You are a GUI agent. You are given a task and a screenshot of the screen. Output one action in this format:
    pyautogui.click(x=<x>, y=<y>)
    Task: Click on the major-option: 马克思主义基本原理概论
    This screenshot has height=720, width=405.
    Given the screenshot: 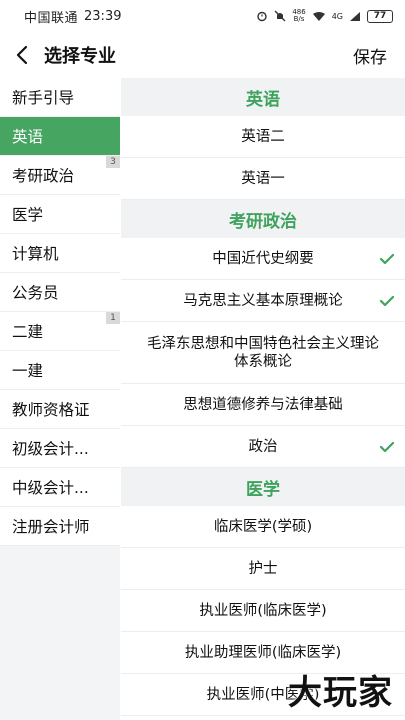 What is the action you would take?
    pyautogui.click(x=263, y=301)
    